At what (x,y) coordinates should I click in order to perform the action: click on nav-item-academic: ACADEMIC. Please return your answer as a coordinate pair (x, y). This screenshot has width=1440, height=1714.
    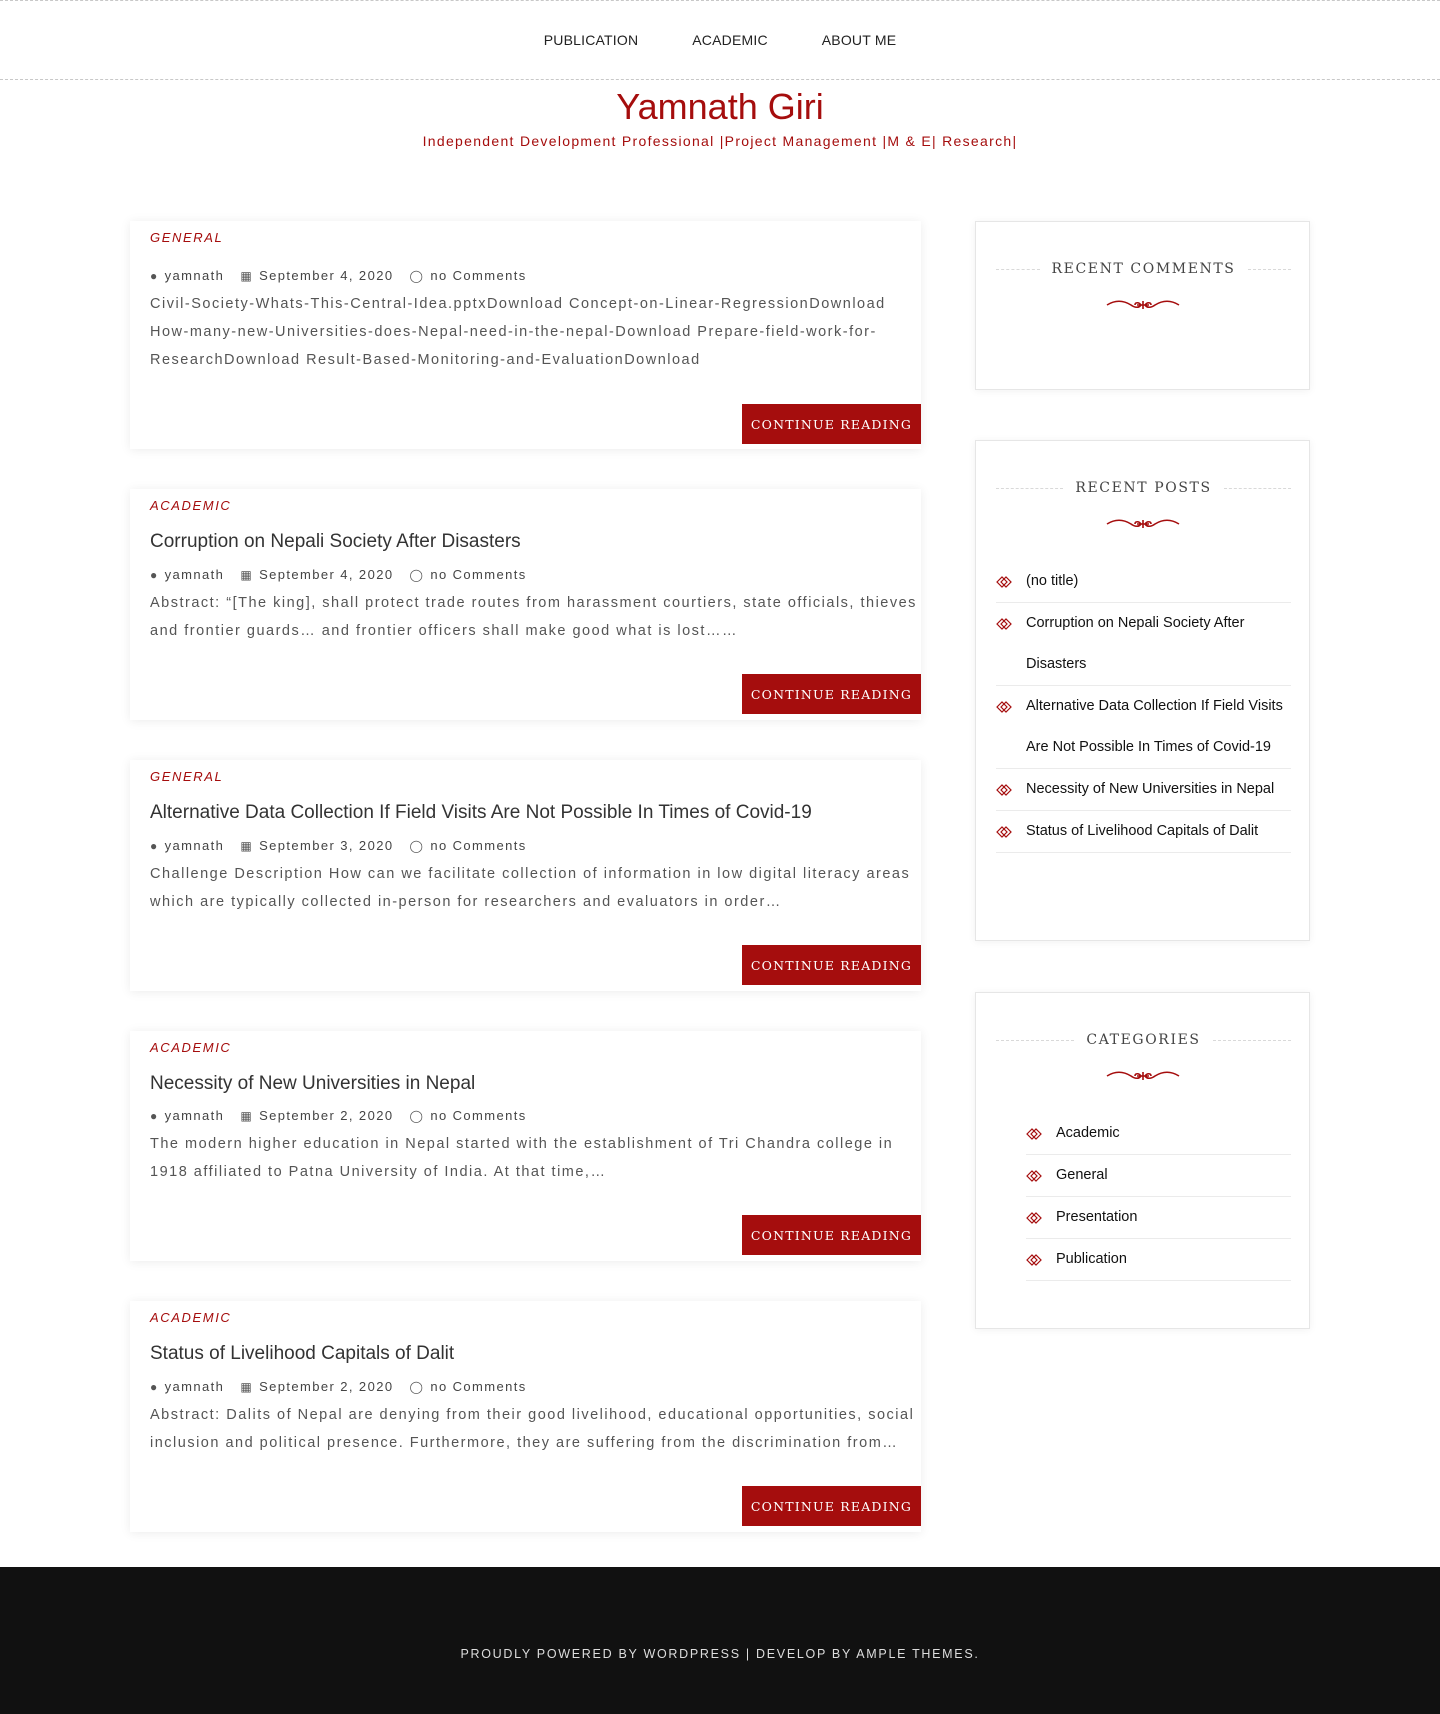
    Looking at the image, I should click on (730, 40).